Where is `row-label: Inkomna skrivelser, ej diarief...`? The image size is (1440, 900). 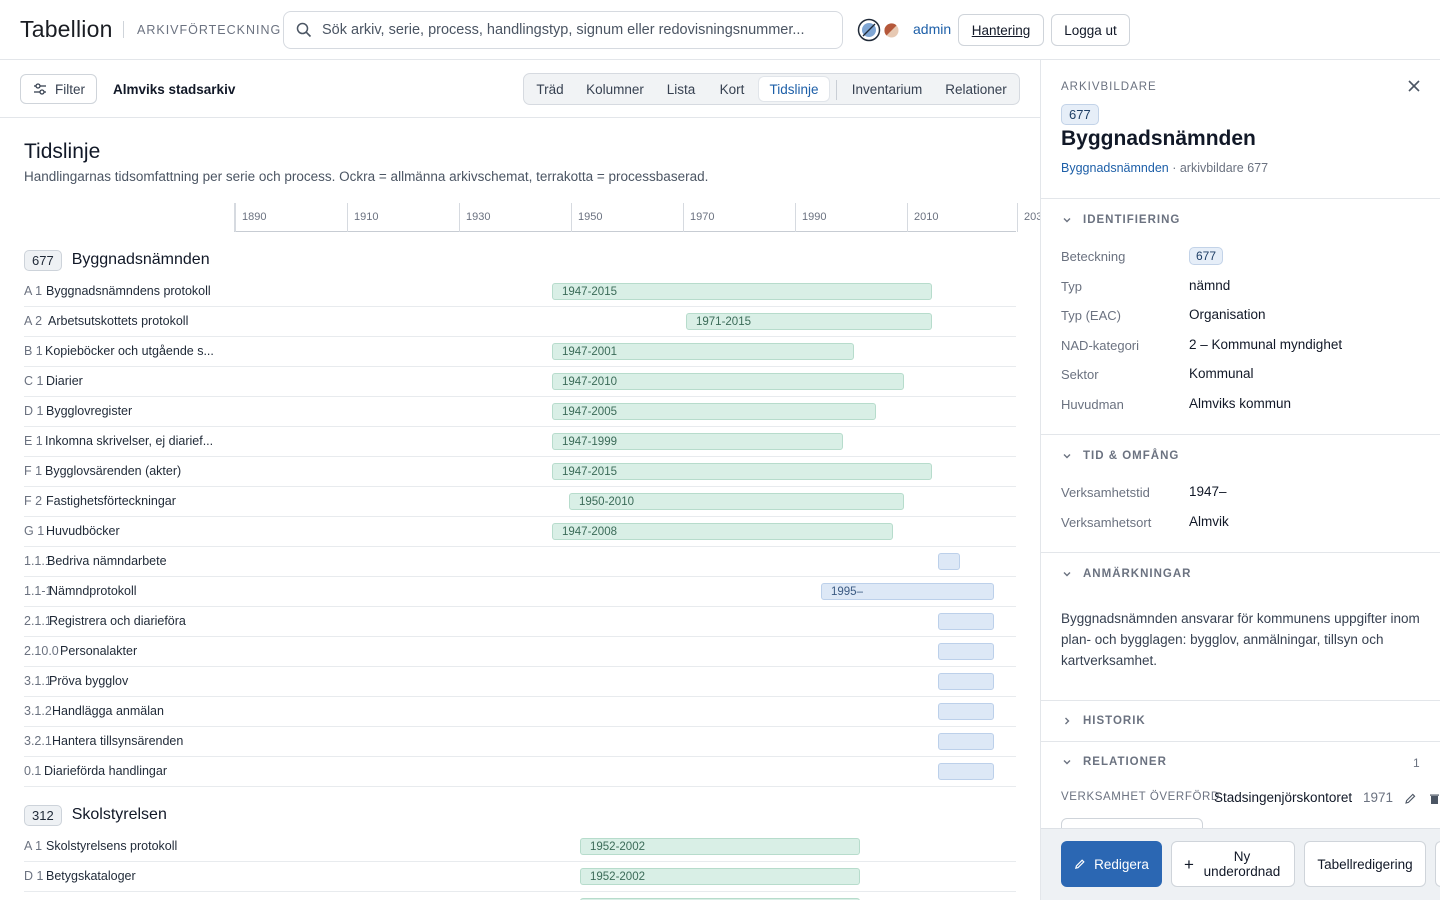 row-label: Inkomna skrivelser, ej diarief... is located at coordinates (129, 441).